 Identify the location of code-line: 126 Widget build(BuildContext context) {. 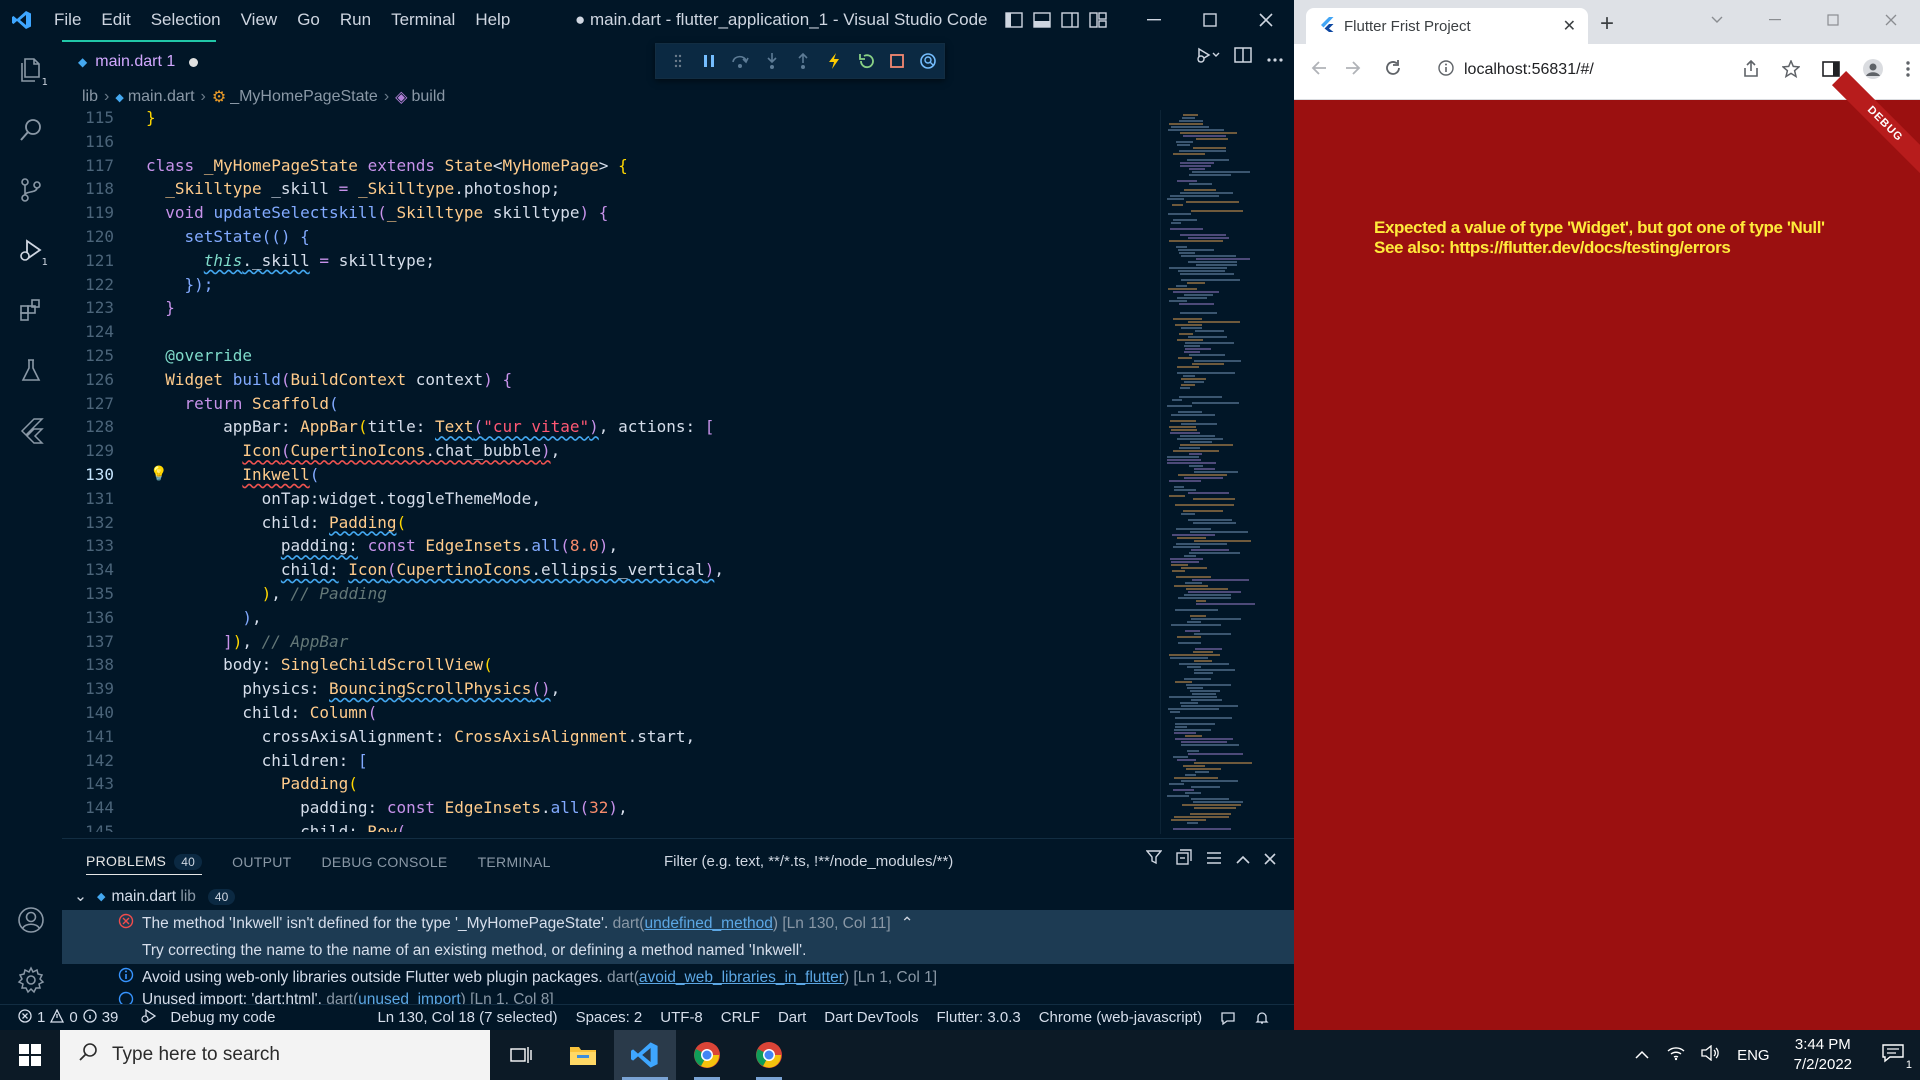
(612, 380).